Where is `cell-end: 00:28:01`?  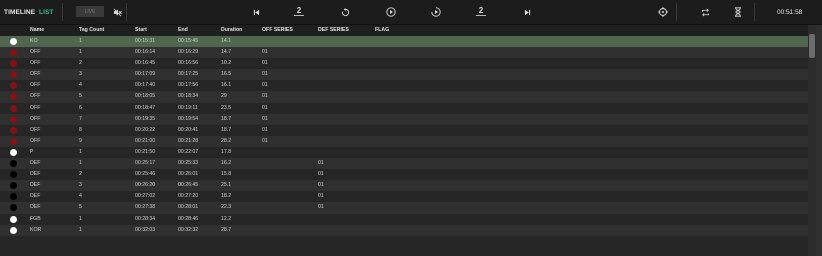 cell-end: 00:28:01 is located at coordinates (188, 207).